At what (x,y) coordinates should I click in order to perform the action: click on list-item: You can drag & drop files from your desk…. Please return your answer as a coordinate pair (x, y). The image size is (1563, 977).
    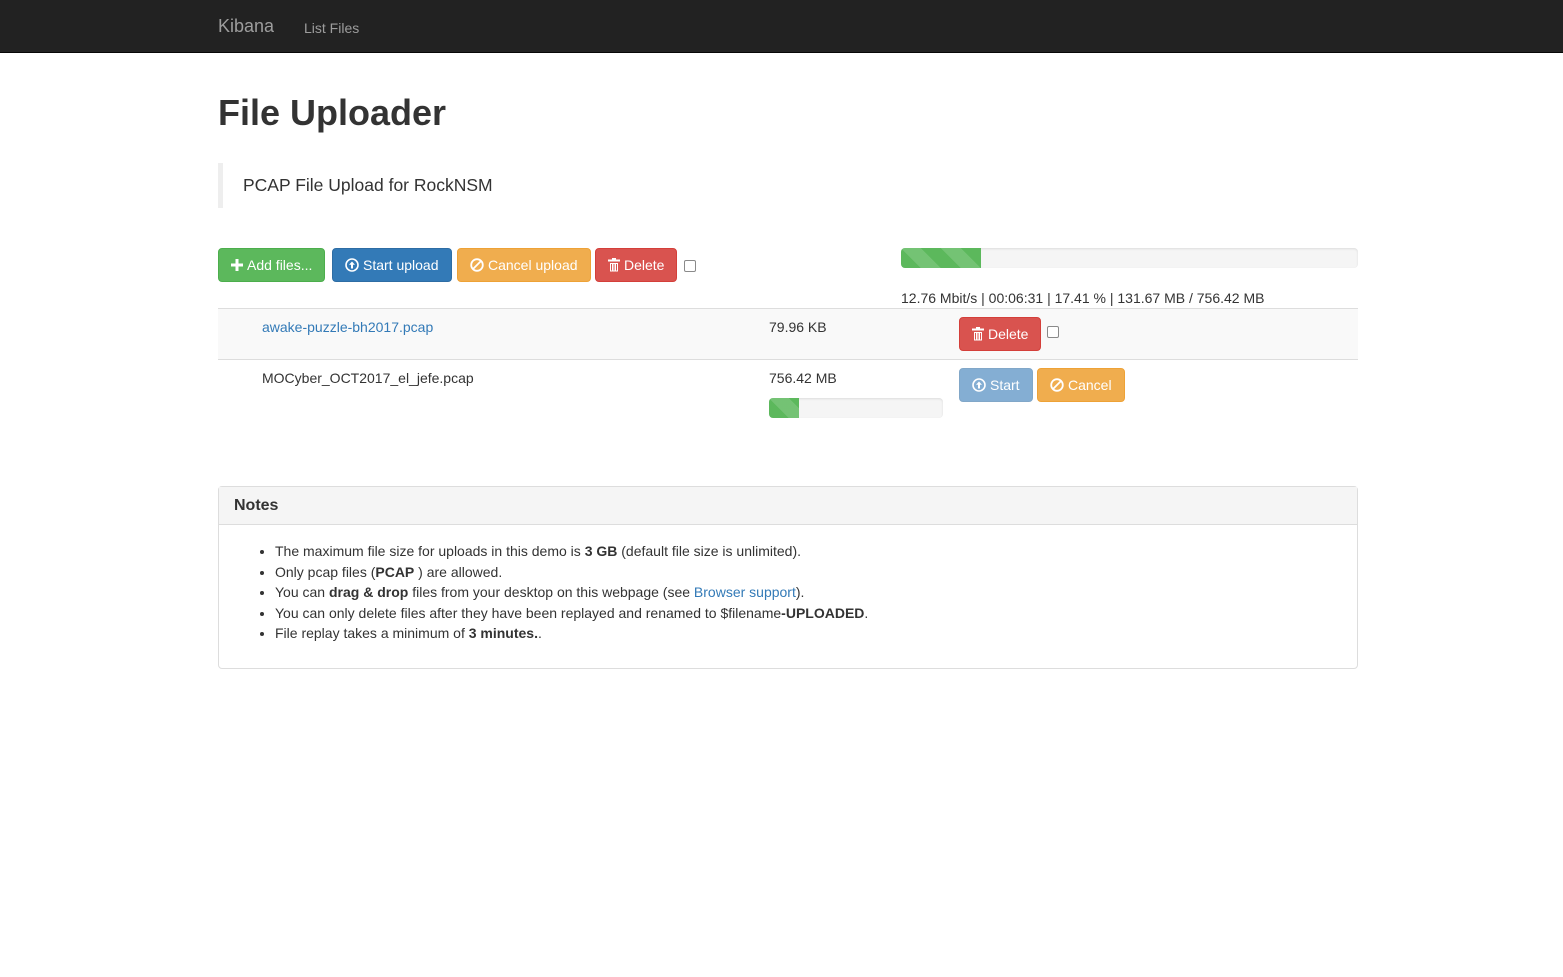
    Looking at the image, I should click on (816, 592).